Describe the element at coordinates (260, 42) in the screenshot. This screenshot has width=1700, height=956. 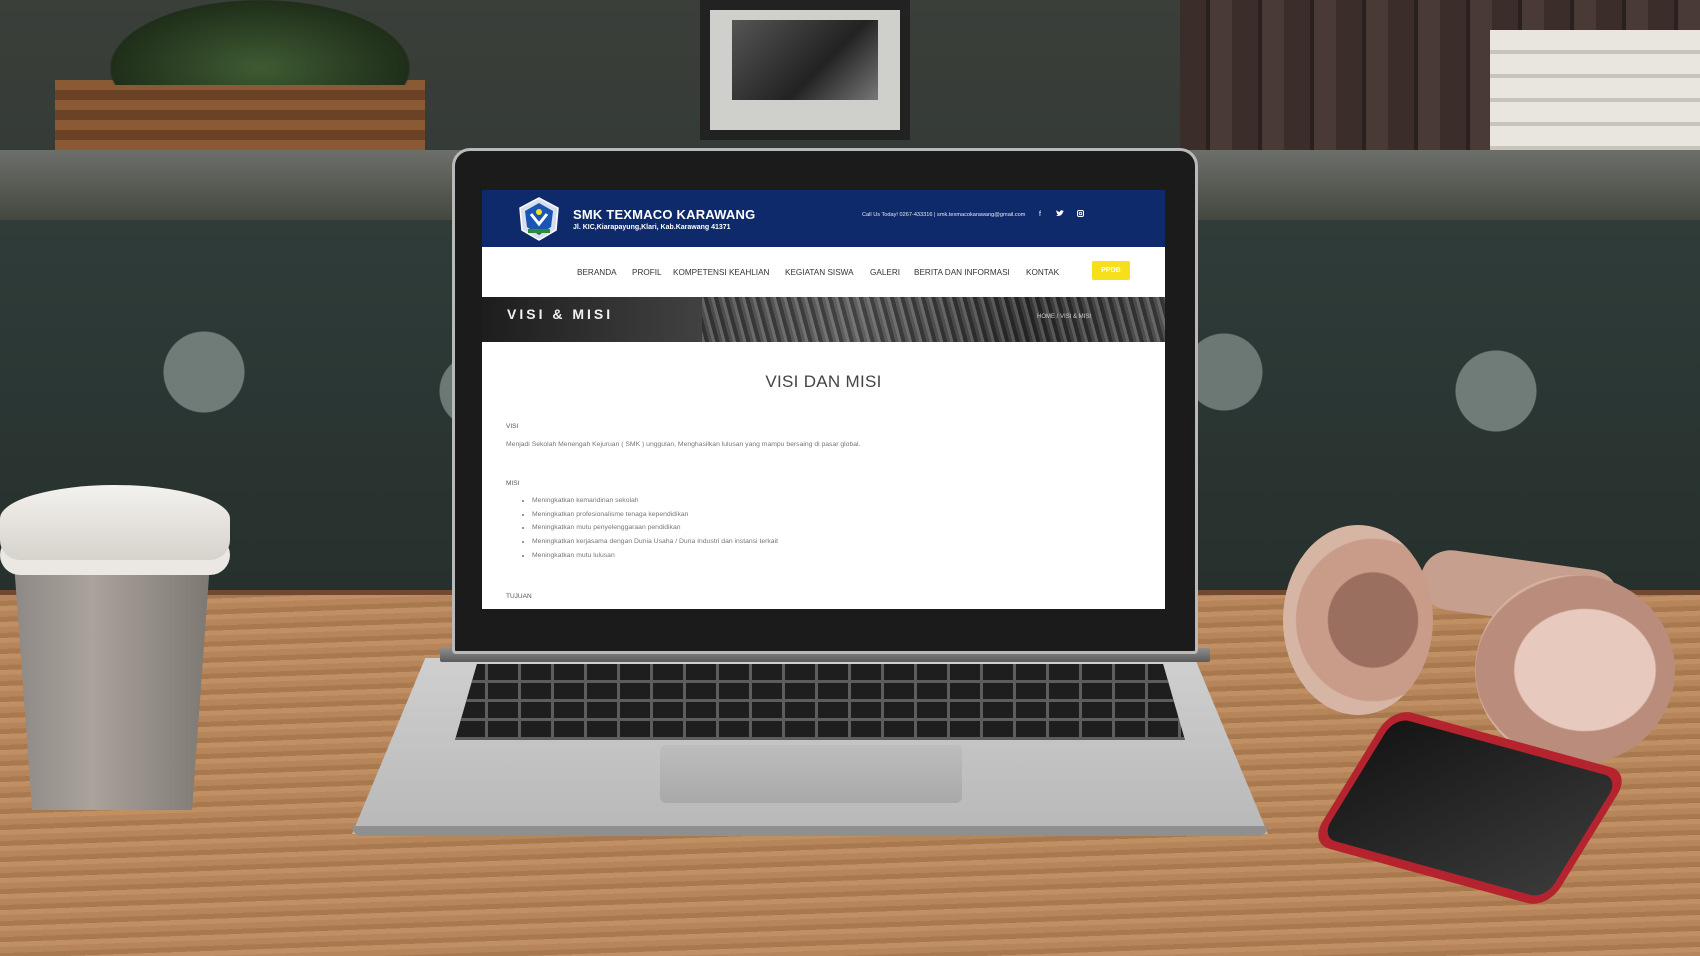
I see `plant` at that location.